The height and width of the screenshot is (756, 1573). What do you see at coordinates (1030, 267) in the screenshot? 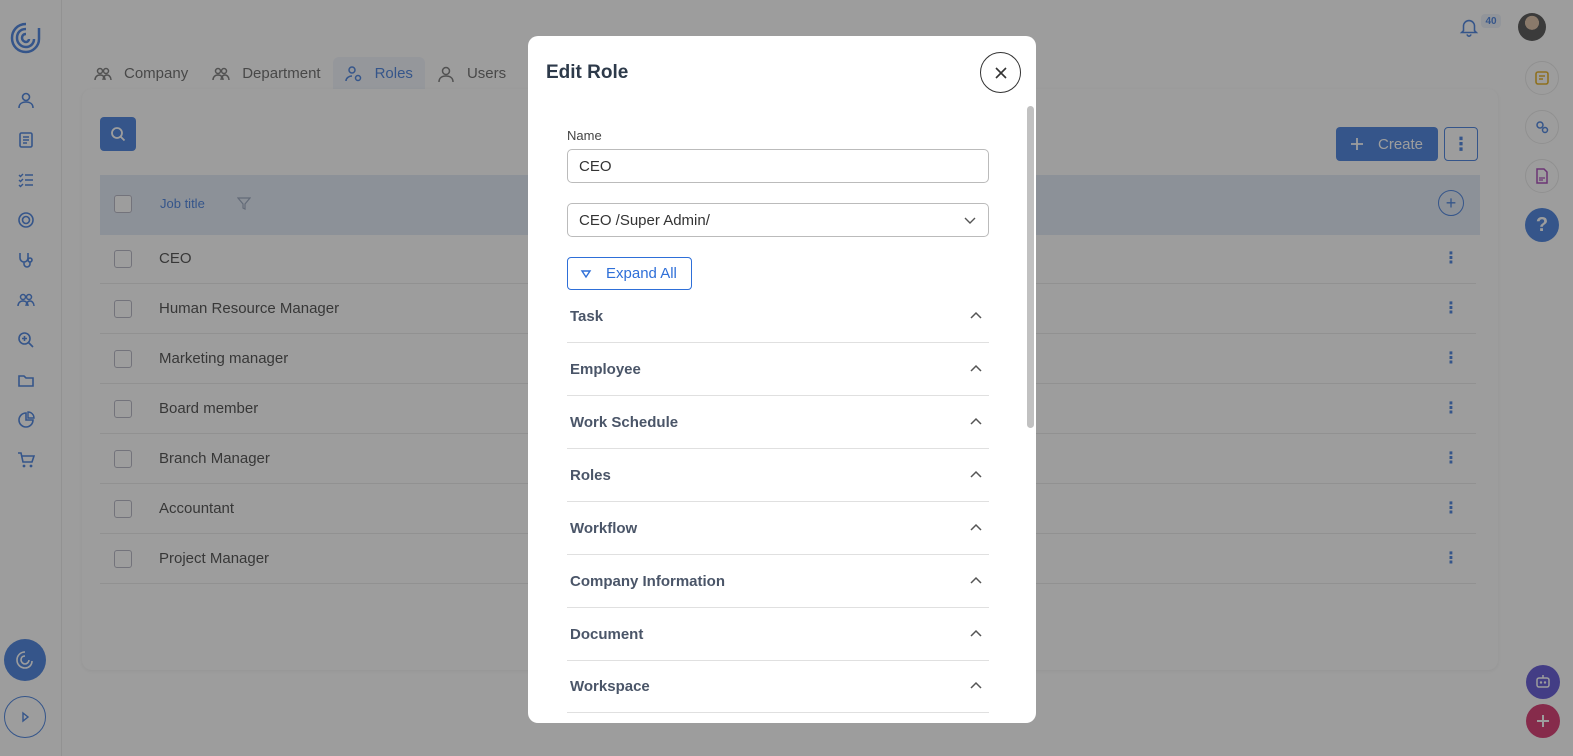
I see `modal-scrollbar` at bounding box center [1030, 267].